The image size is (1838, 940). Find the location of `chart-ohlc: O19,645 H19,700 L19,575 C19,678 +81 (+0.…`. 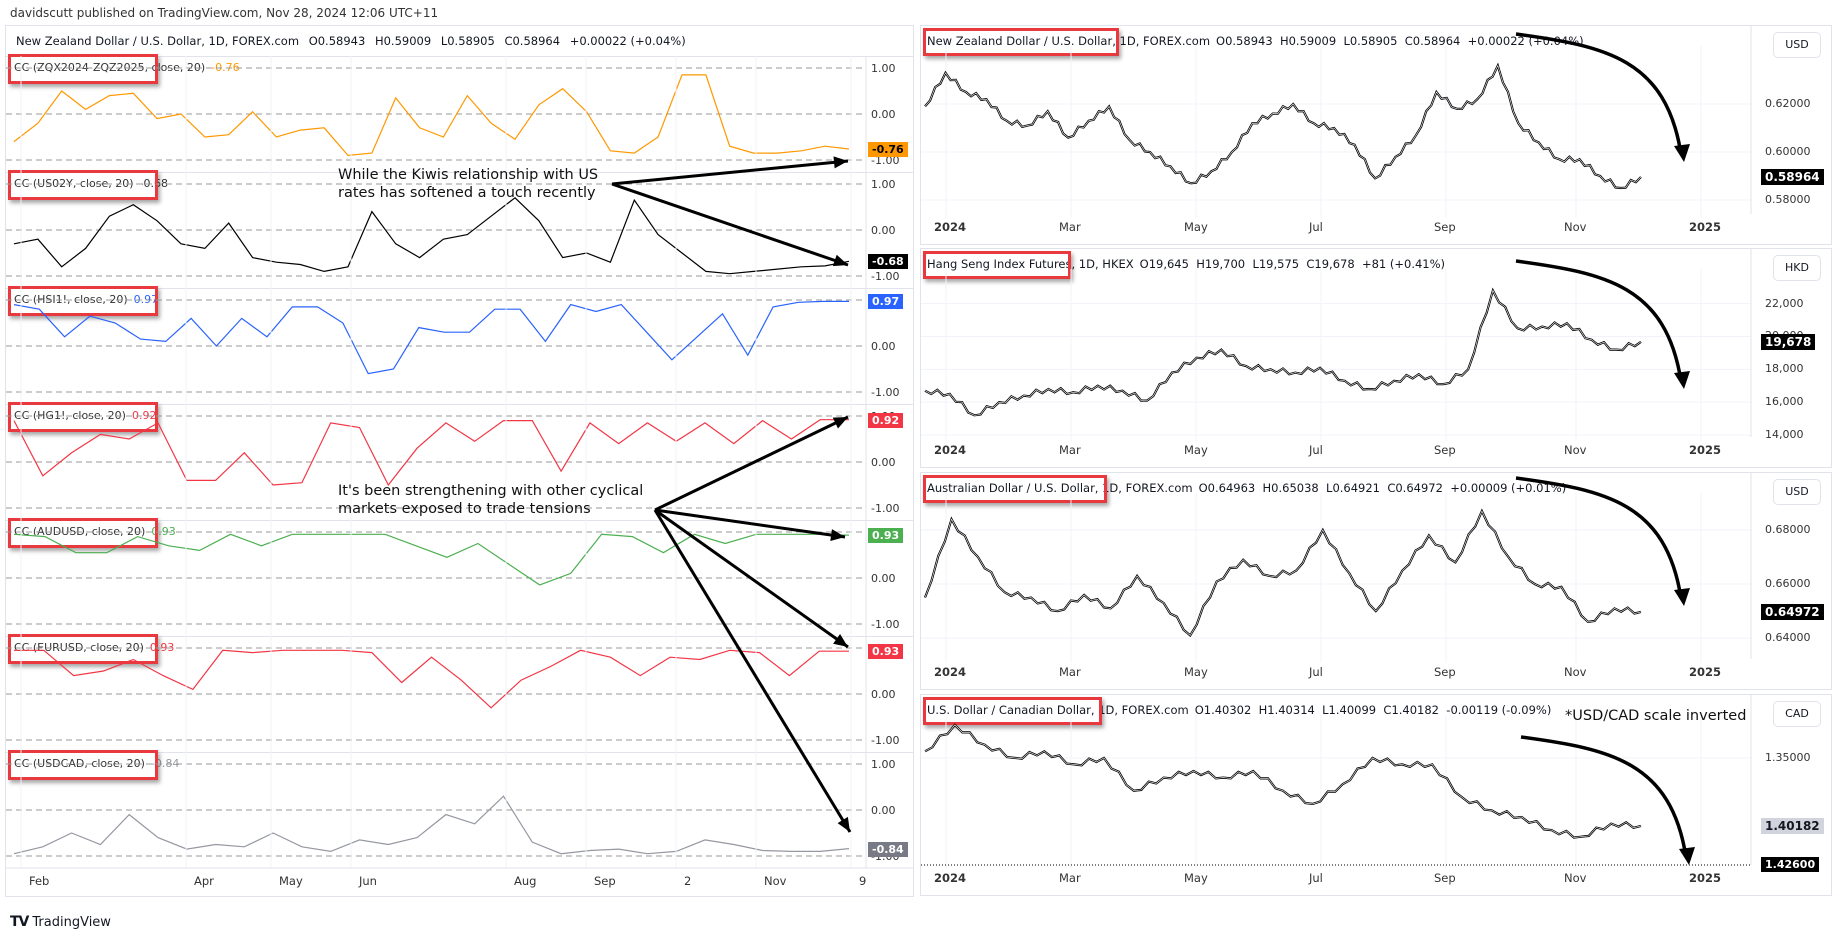

chart-ohlc: O19,645 H19,700 L19,575 C19,678 +81 (+0.… is located at coordinates (1292, 264).